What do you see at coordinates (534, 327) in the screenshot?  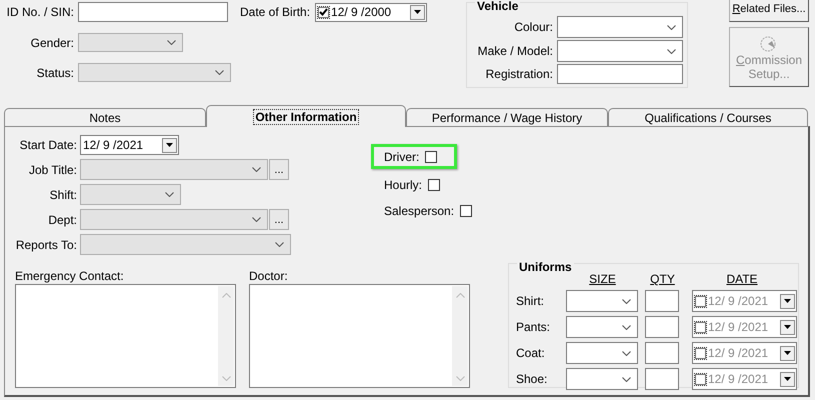 I see `field-label: Pants:` at bounding box center [534, 327].